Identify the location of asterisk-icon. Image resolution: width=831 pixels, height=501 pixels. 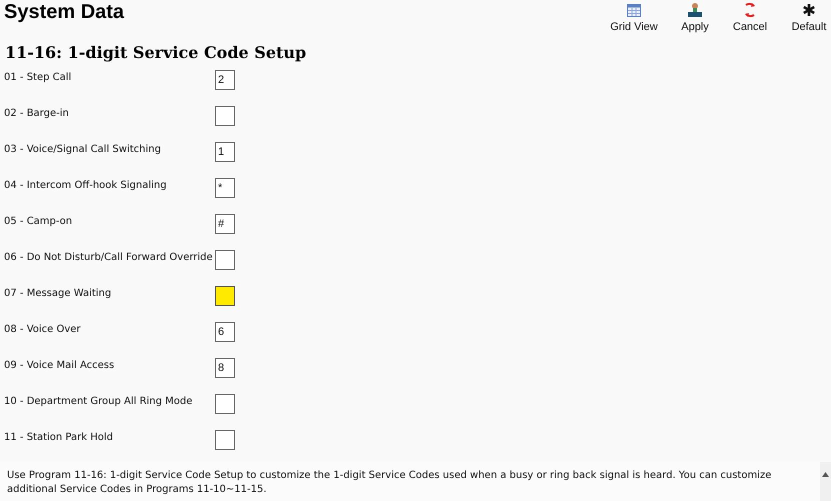
(809, 10).